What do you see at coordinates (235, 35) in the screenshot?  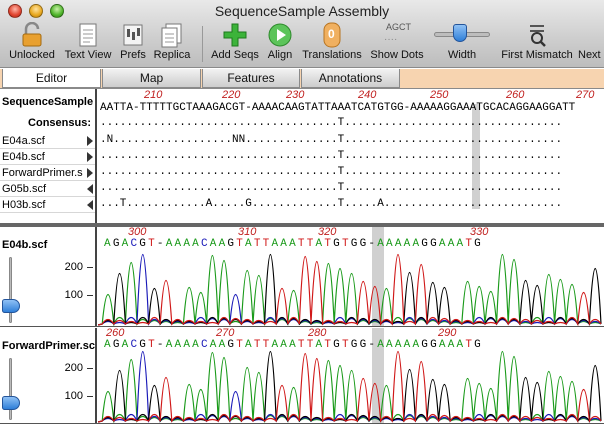 I see `plus-icon` at bounding box center [235, 35].